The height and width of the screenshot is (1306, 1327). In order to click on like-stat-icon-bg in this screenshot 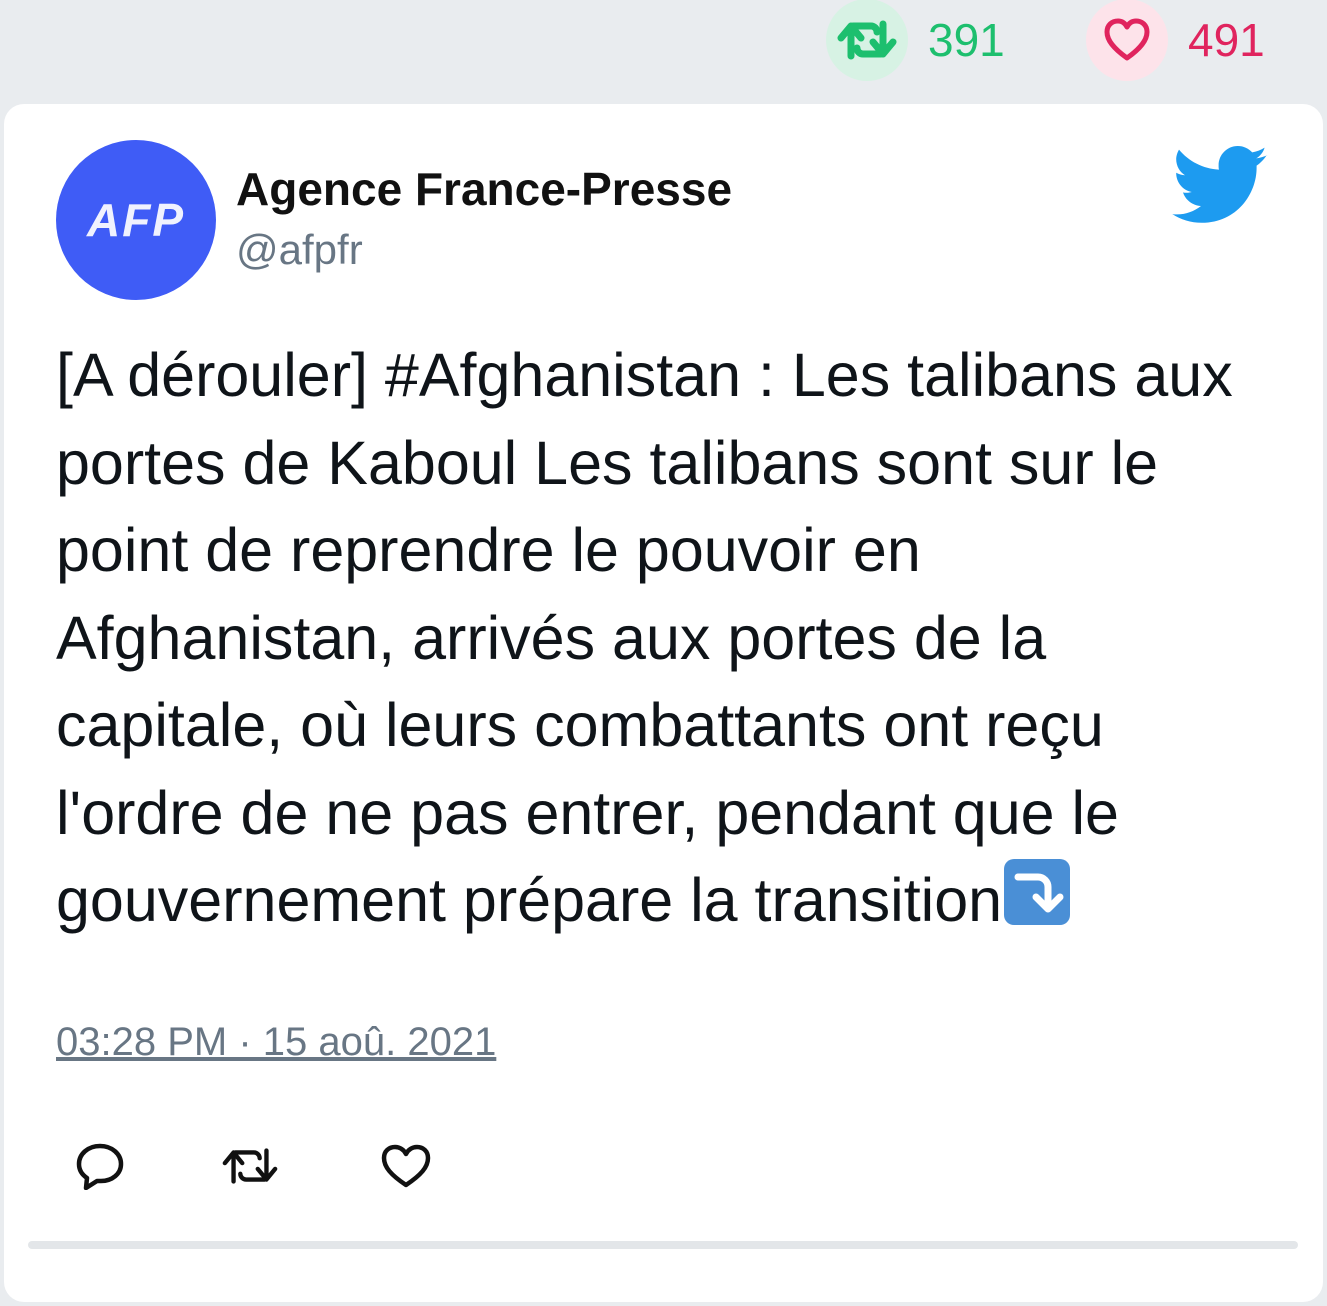, I will do `click(1127, 40)`.